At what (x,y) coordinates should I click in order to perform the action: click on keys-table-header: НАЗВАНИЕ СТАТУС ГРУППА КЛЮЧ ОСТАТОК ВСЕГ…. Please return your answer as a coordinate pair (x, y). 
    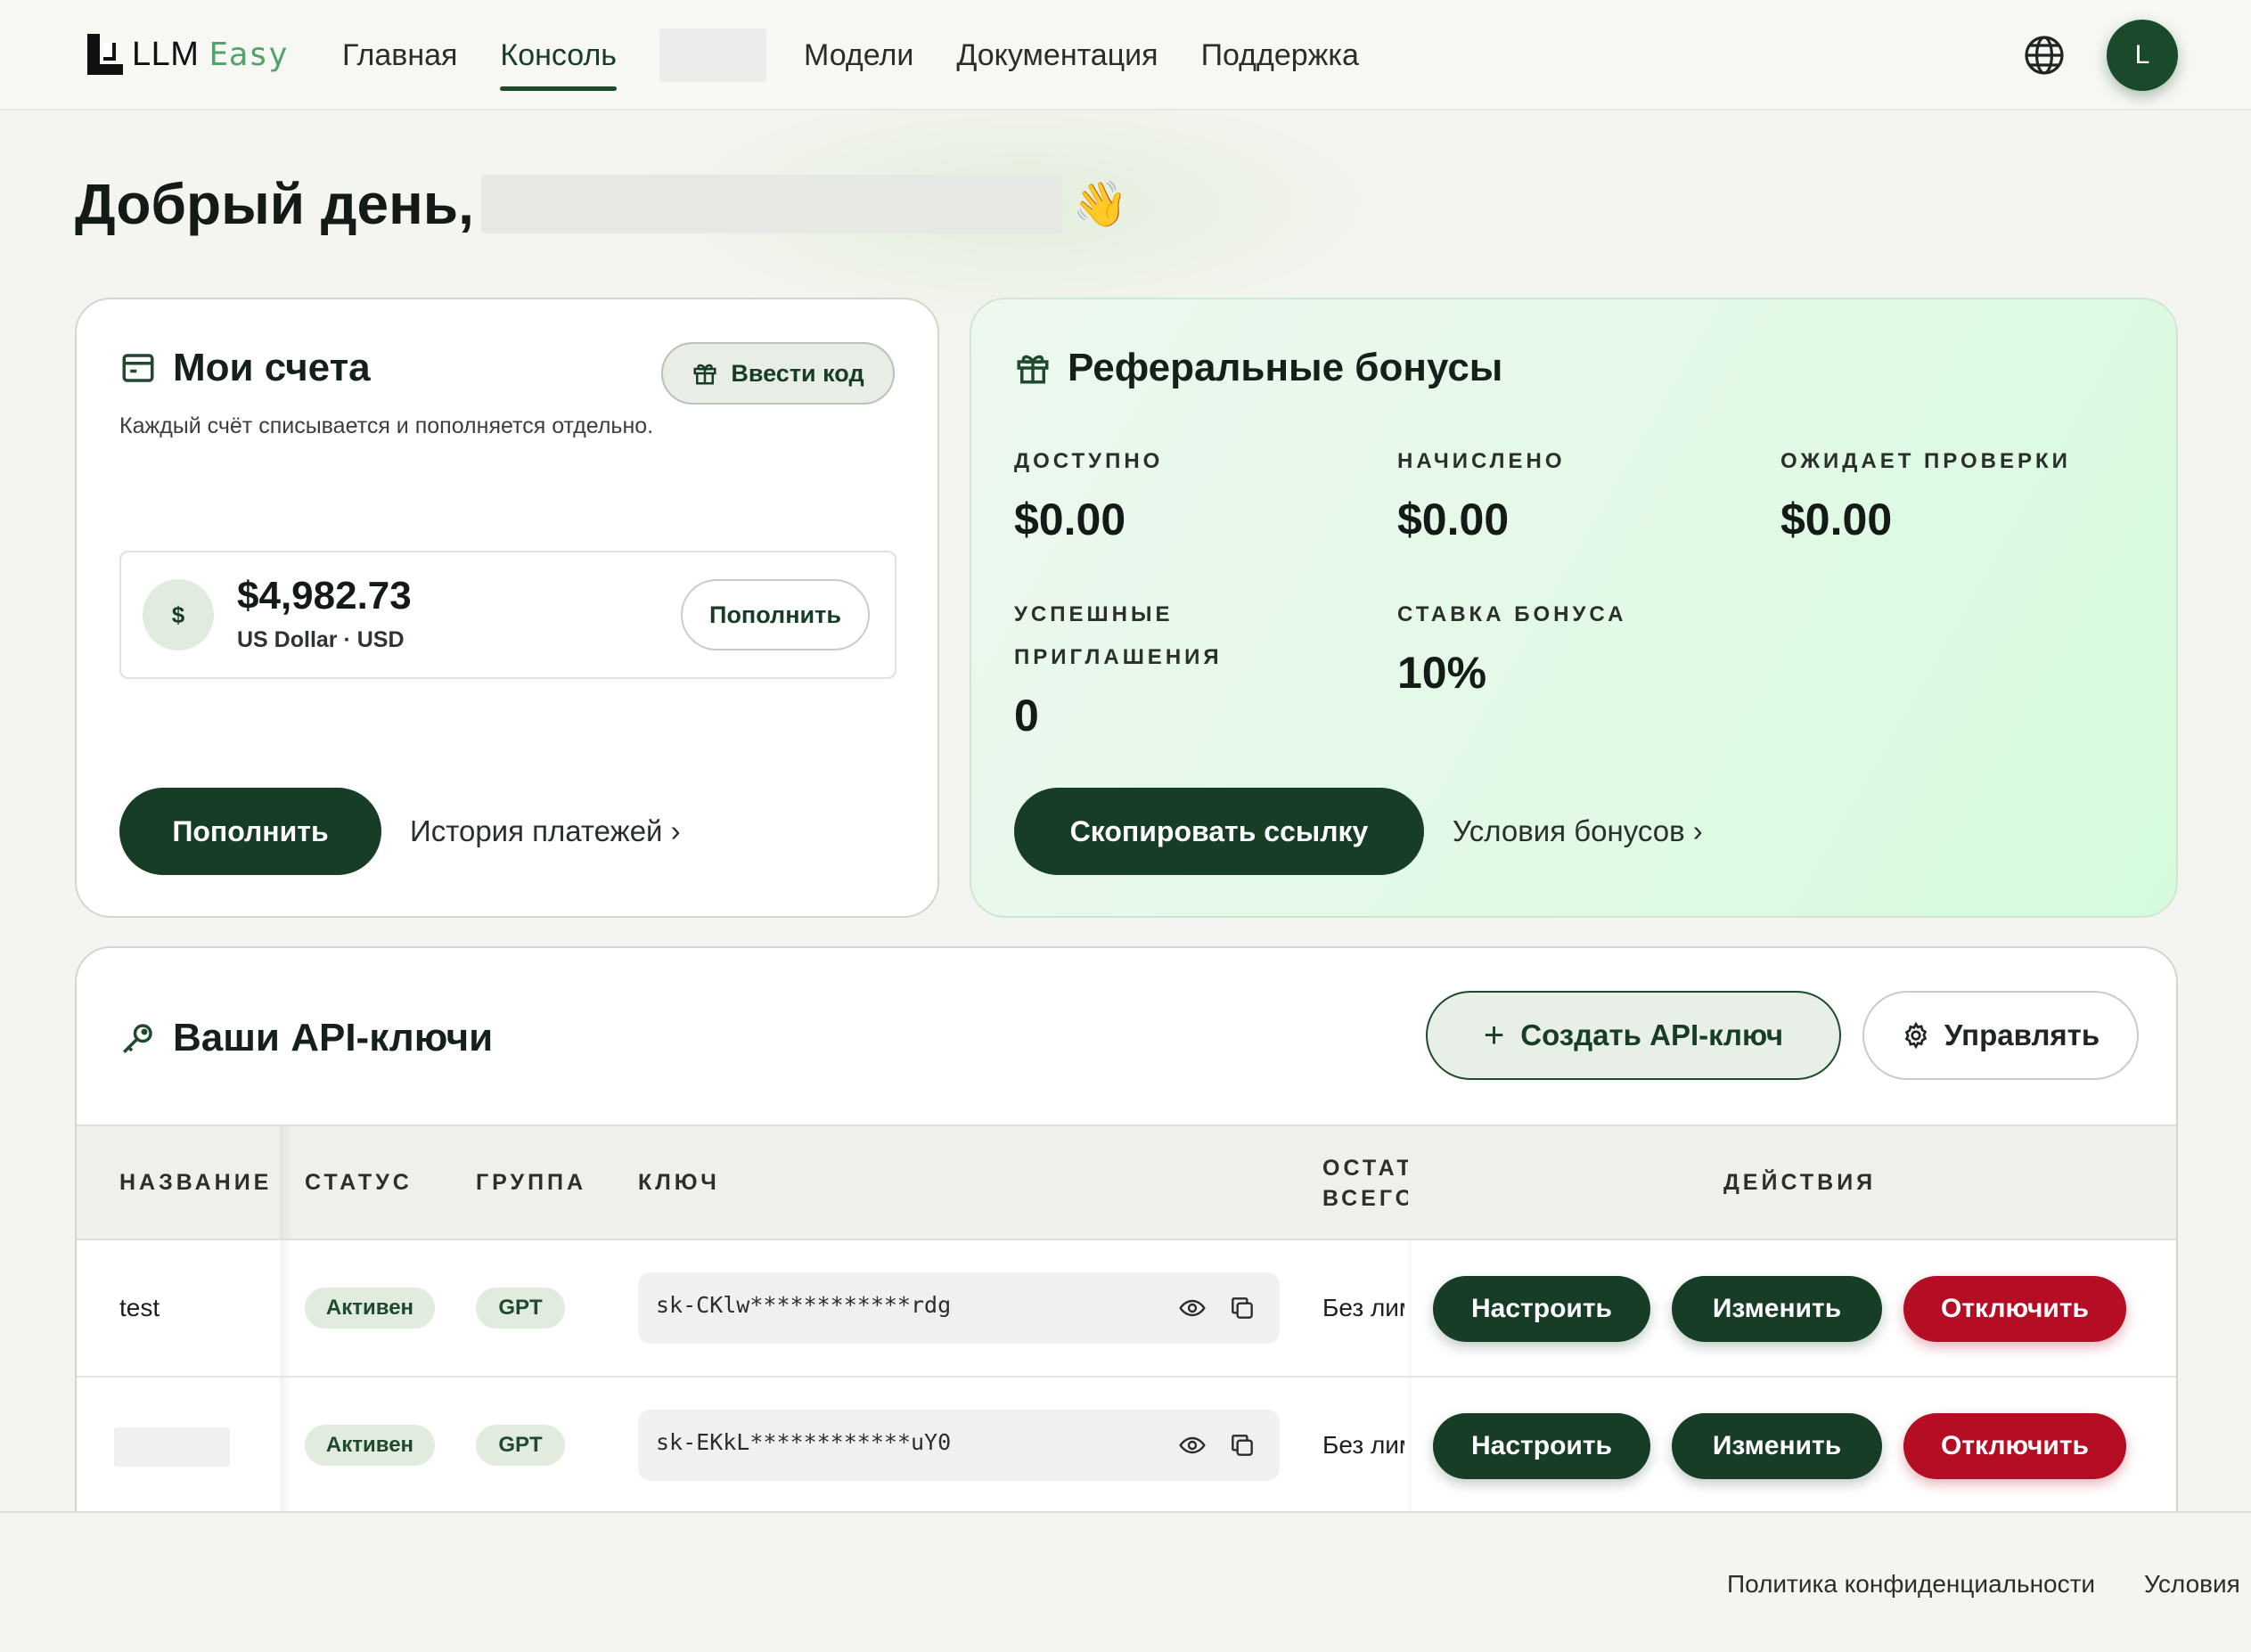
    Looking at the image, I should click on (1126, 1183).